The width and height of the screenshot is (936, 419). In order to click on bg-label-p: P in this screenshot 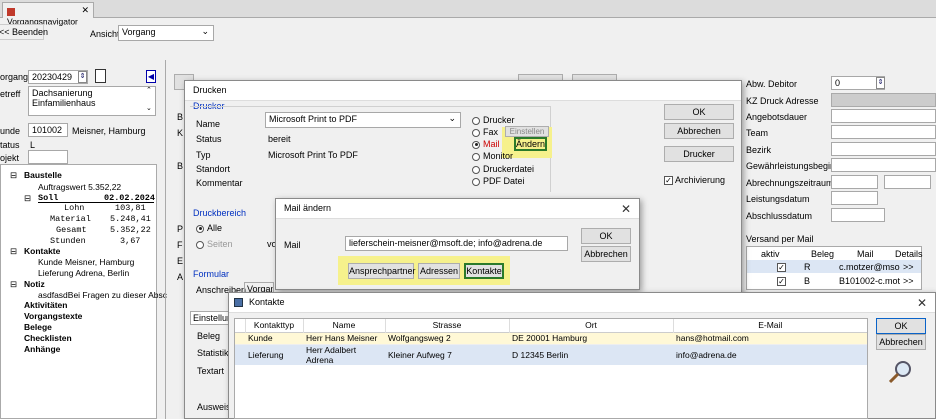, I will do `click(180, 229)`.